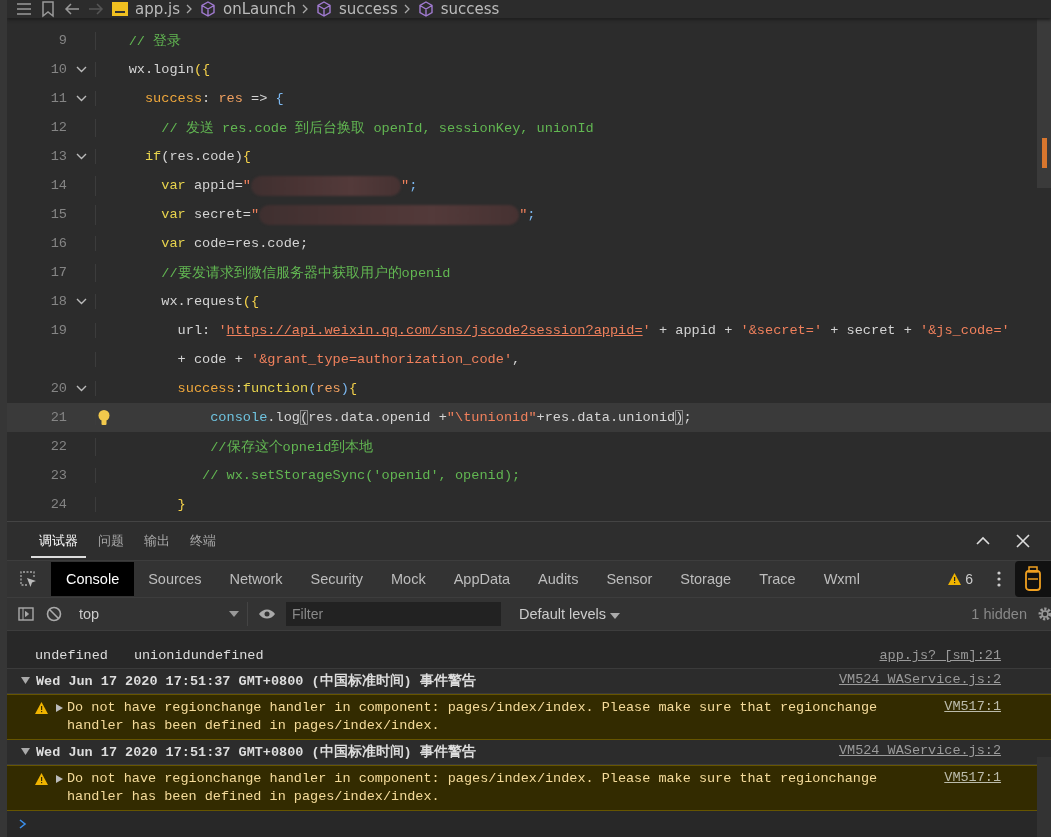 This screenshot has width=1051, height=837. What do you see at coordinates (940, 655) in the screenshot?
I see `source-link: app.js? [sm]:21` at bounding box center [940, 655].